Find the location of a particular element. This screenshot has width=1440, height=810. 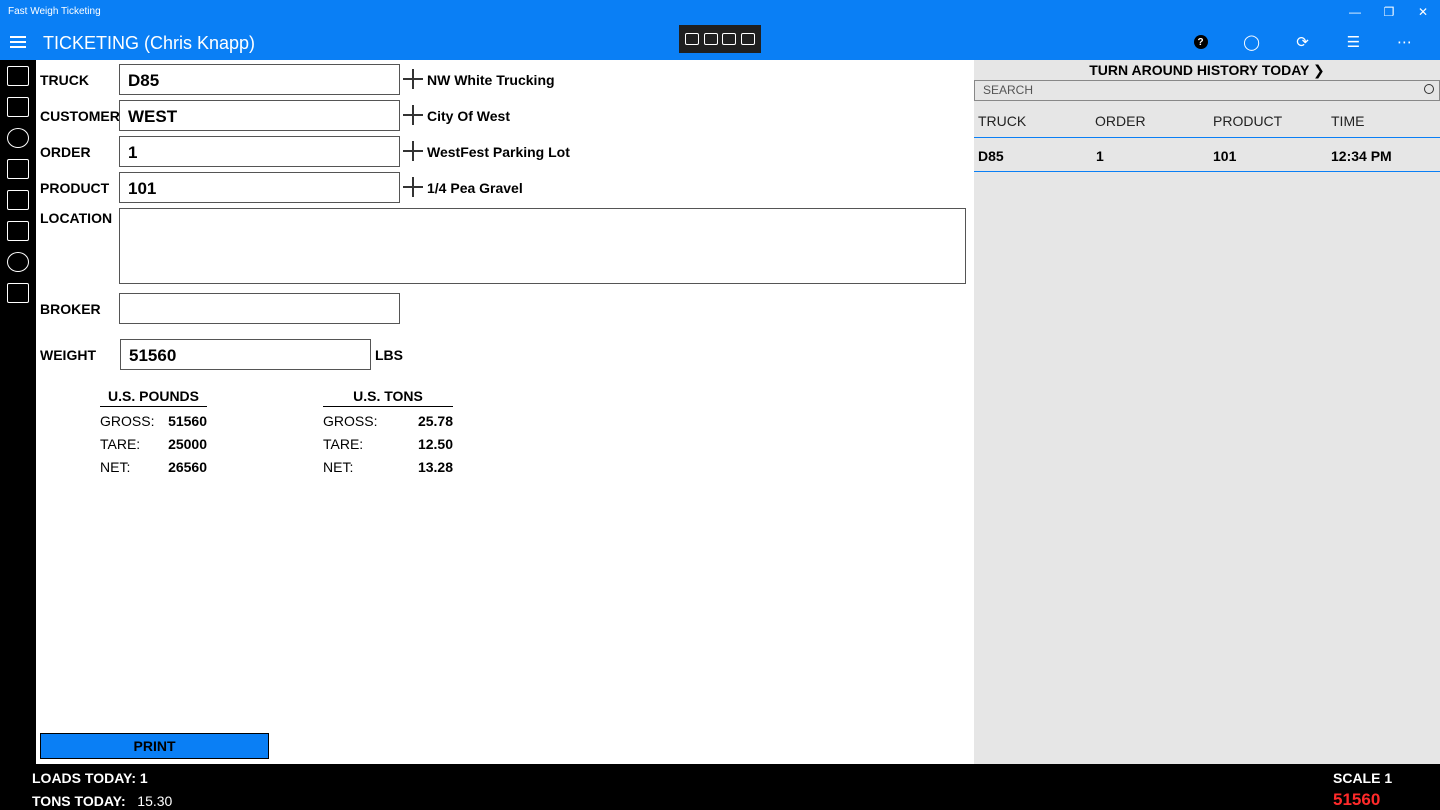

window-controls: — ❐ ✕ is located at coordinates (1389, 12).